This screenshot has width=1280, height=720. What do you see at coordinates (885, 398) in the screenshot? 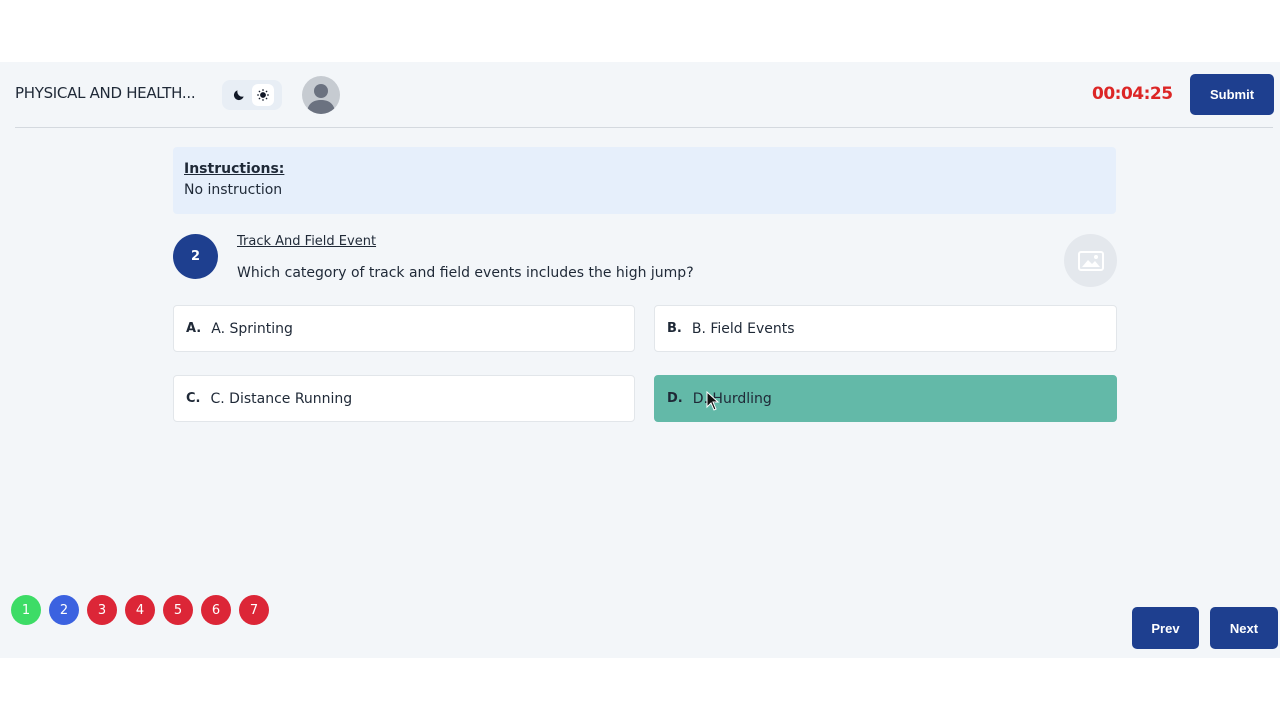
I see `option-d: D. D. Hurdling` at bounding box center [885, 398].